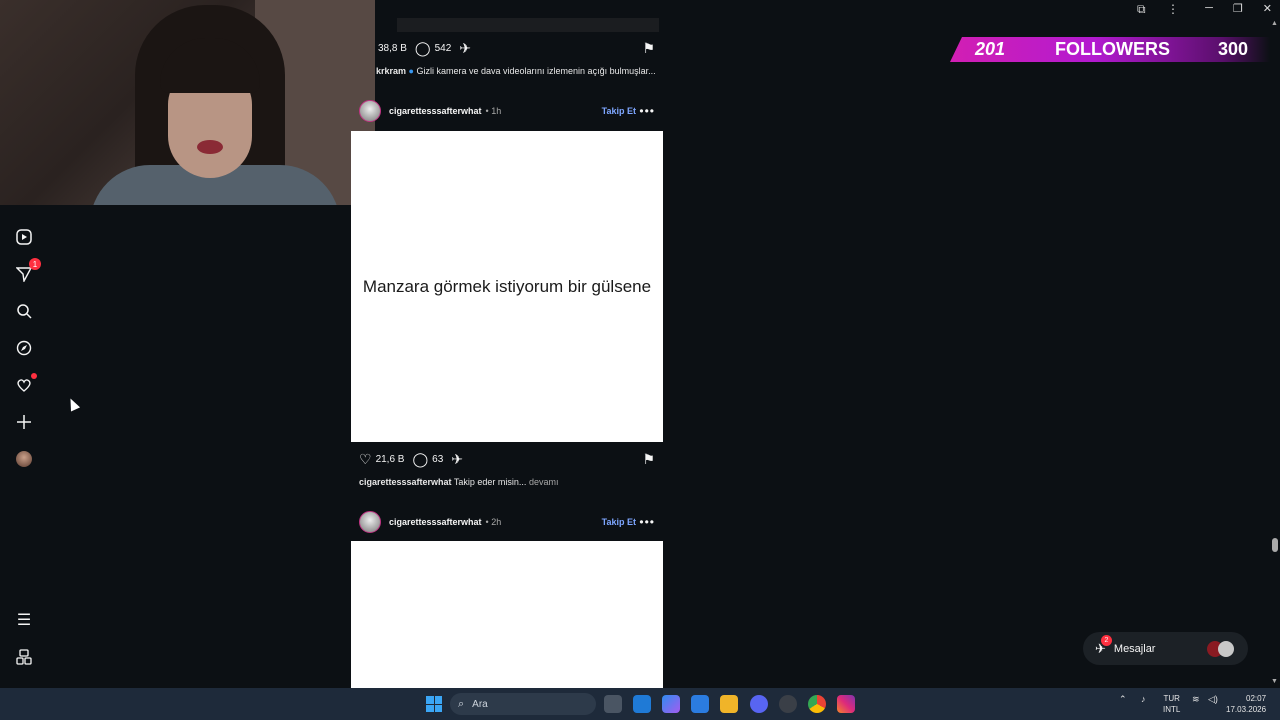 The width and height of the screenshot is (1280, 720). I want to click on restore-button: ❐, so click(1238, 8).